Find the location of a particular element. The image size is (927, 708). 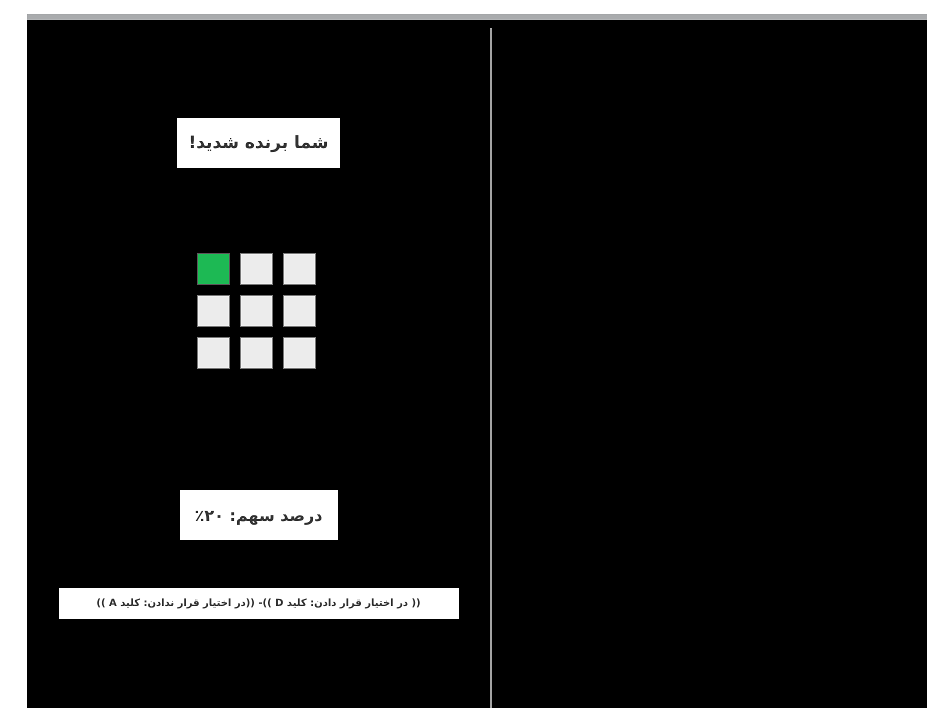

key-instructions: (( در اختیار قرار دادن: کلید D ))- ((در اختیار قرار ندادن: کلید A )) is located at coordinates (258, 603).